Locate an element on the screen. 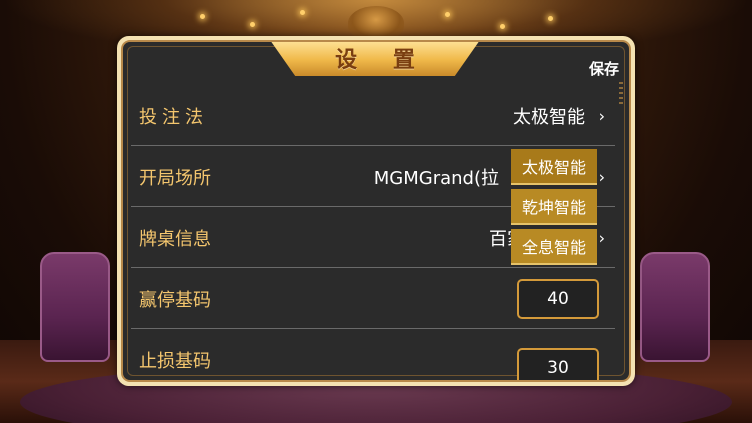 Image resolution: width=752 pixels, height=423 pixels. dropdown-option: 乾坤智能 is located at coordinates (554, 207).